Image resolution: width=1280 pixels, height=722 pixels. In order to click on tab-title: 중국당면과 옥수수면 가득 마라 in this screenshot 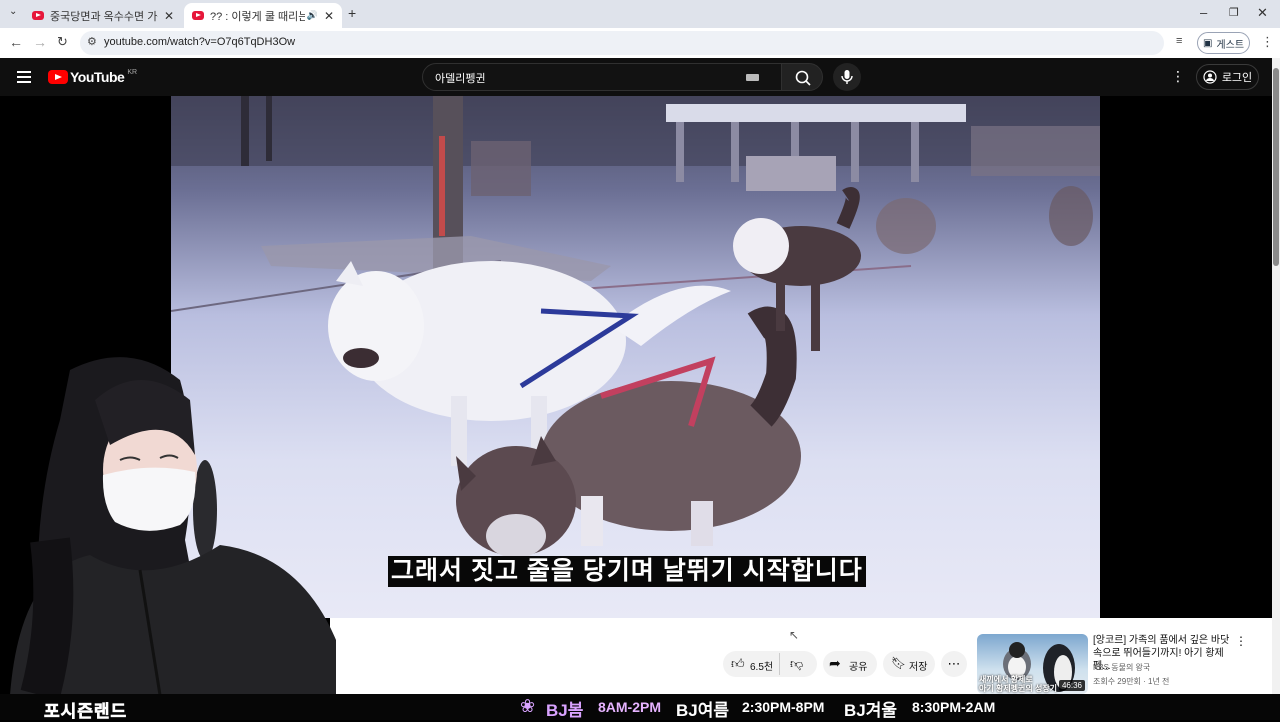, I will do `click(104, 16)`.